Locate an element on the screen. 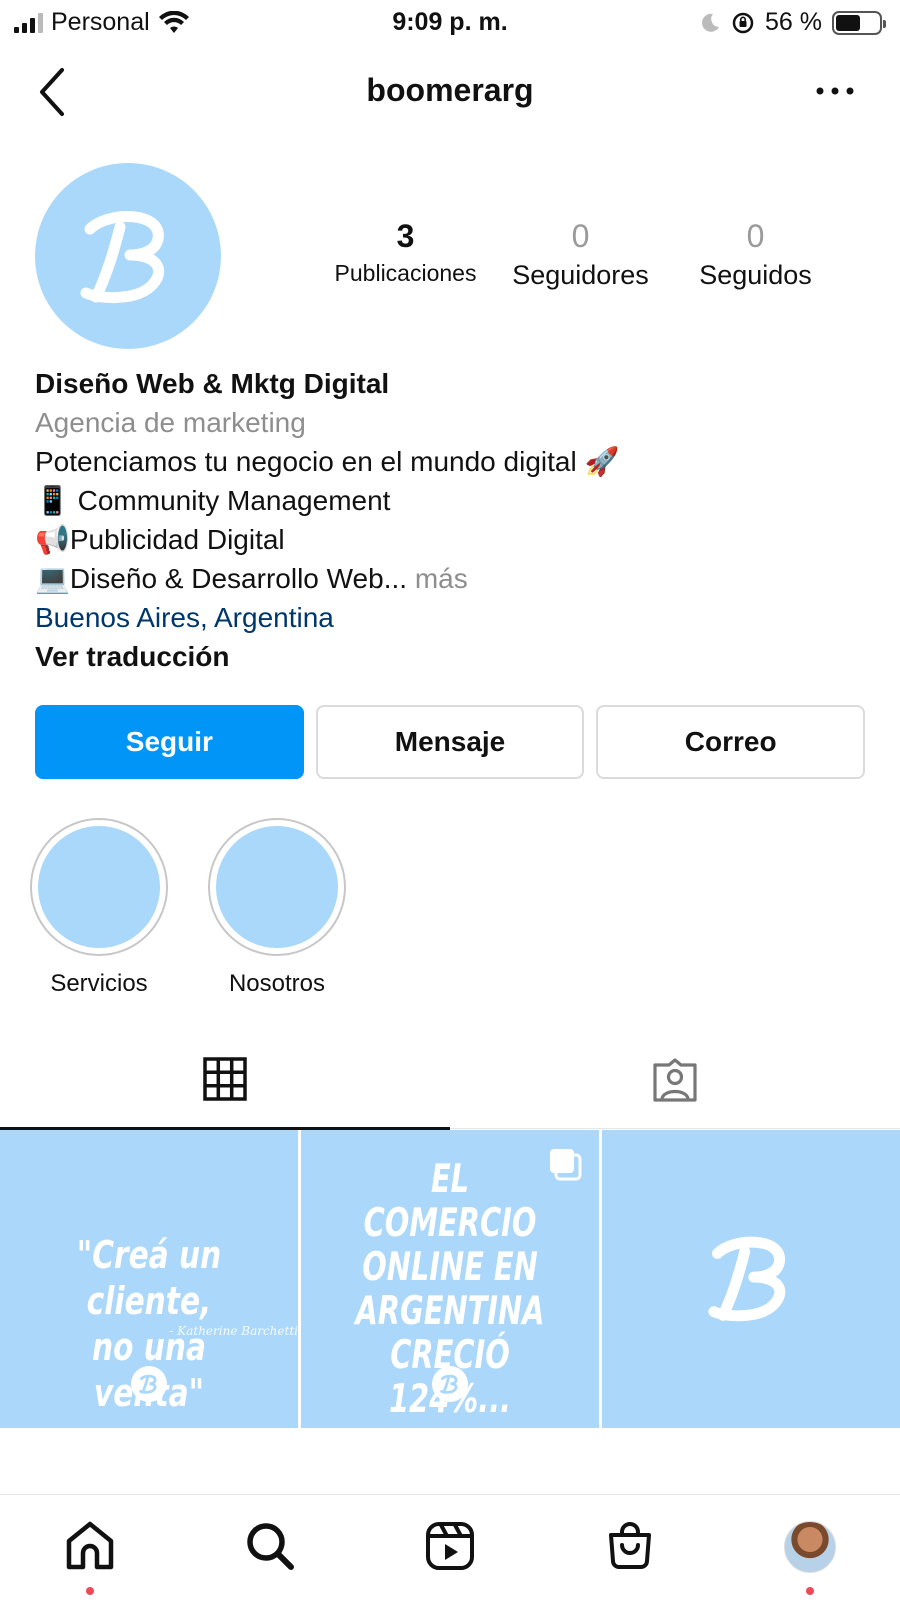 This screenshot has height=1600, width=900. nav-profile is located at coordinates (810, 1547).